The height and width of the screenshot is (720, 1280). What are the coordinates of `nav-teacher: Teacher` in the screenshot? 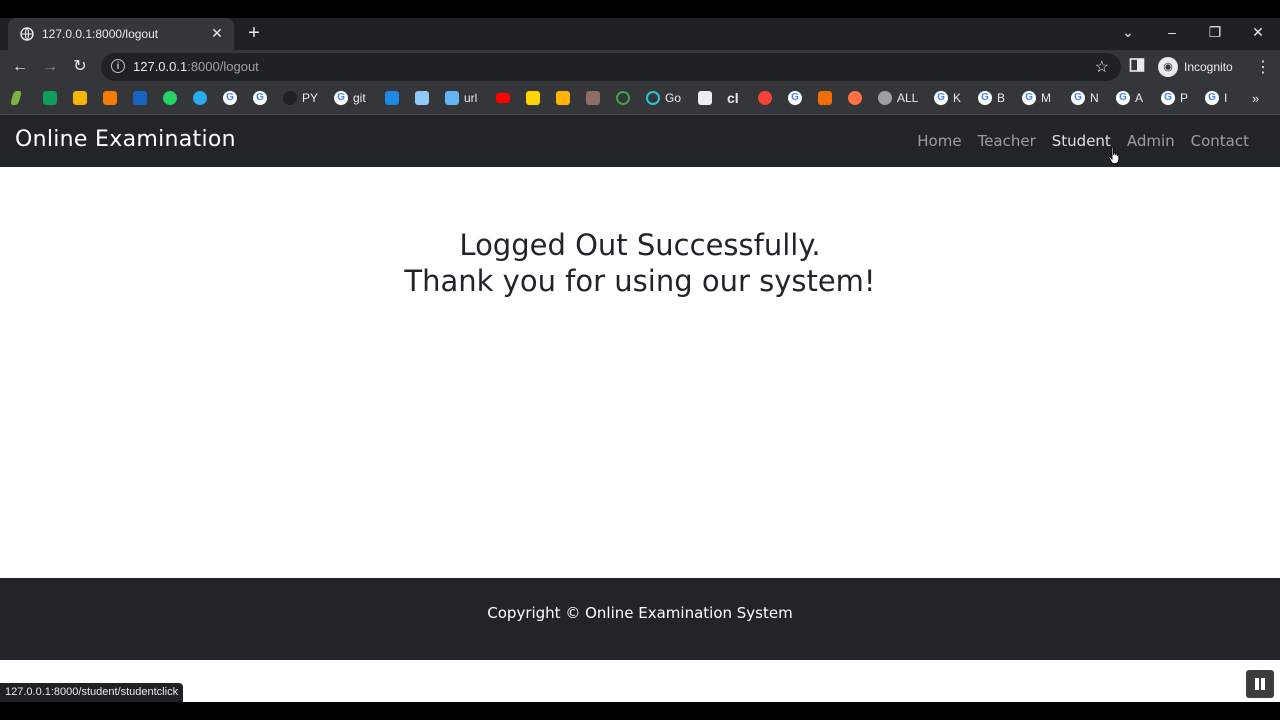 It's located at (1007, 141).